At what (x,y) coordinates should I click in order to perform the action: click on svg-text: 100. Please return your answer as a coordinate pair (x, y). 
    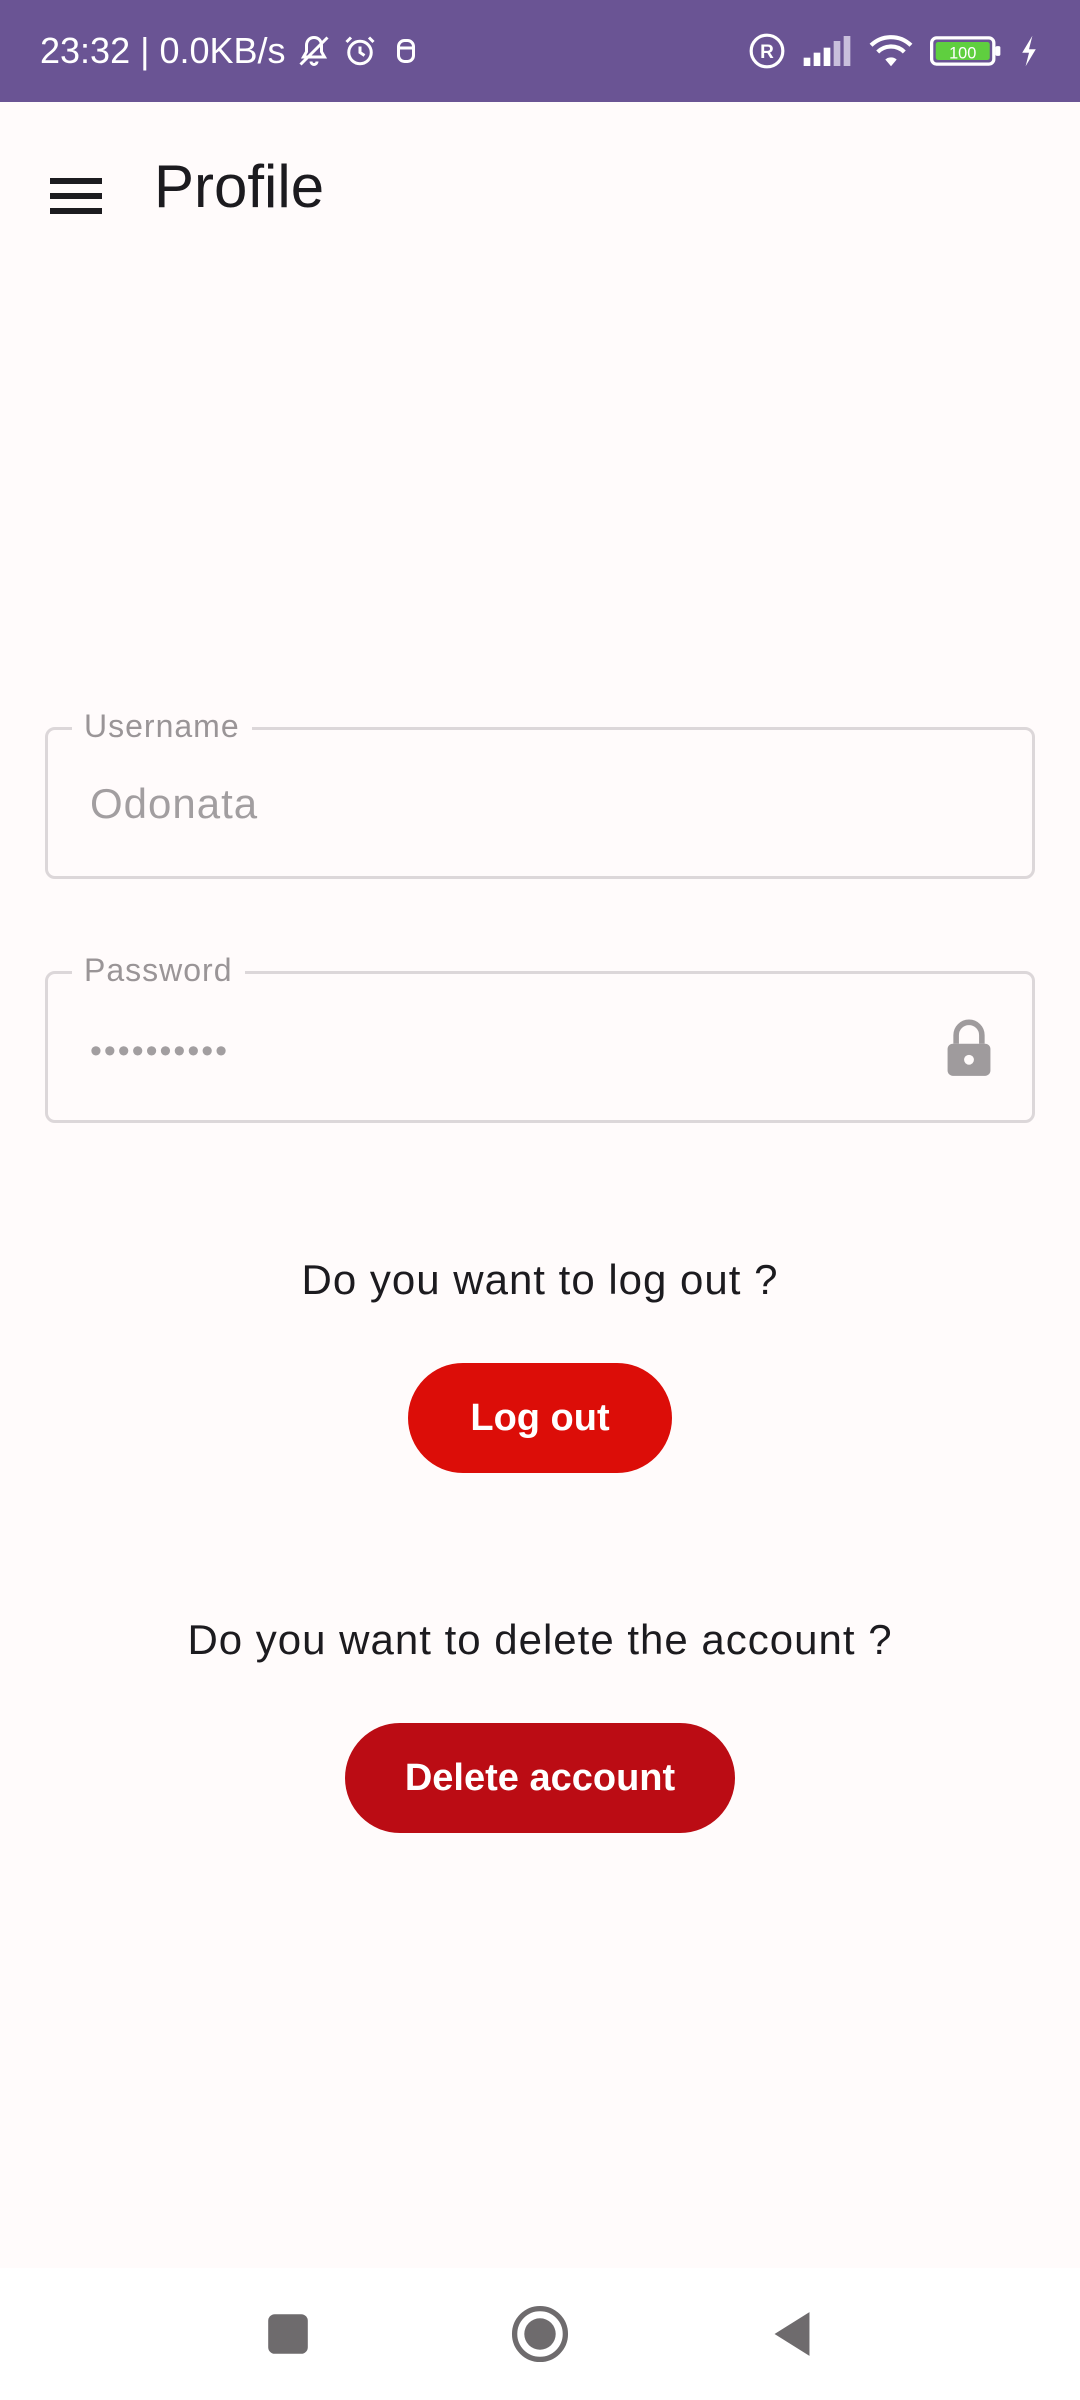
    Looking at the image, I should click on (962, 53).